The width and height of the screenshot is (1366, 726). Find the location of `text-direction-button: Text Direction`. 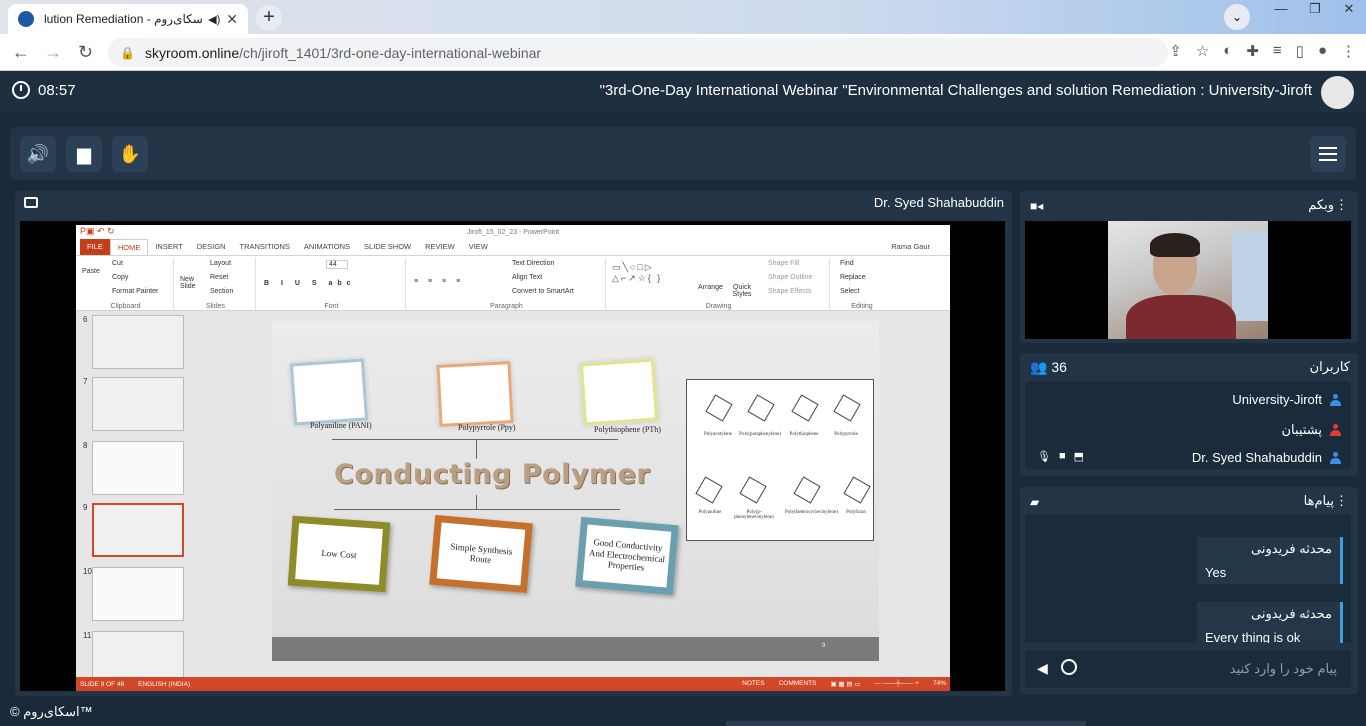

text-direction-button: Text Direction is located at coordinates (533, 263).